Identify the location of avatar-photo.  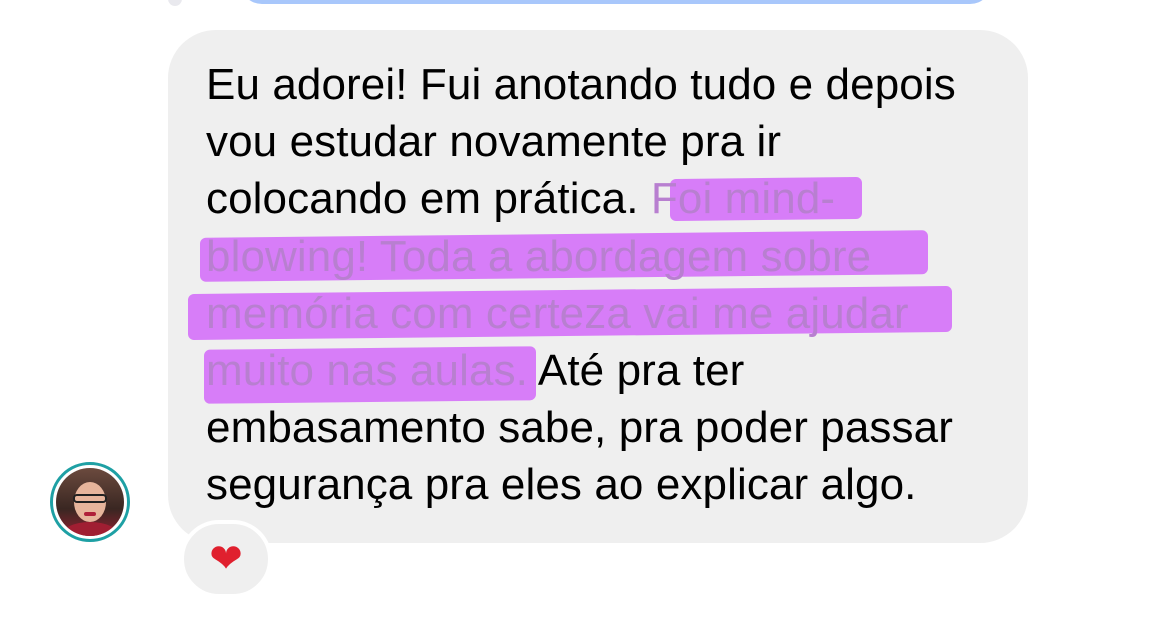
(90, 502).